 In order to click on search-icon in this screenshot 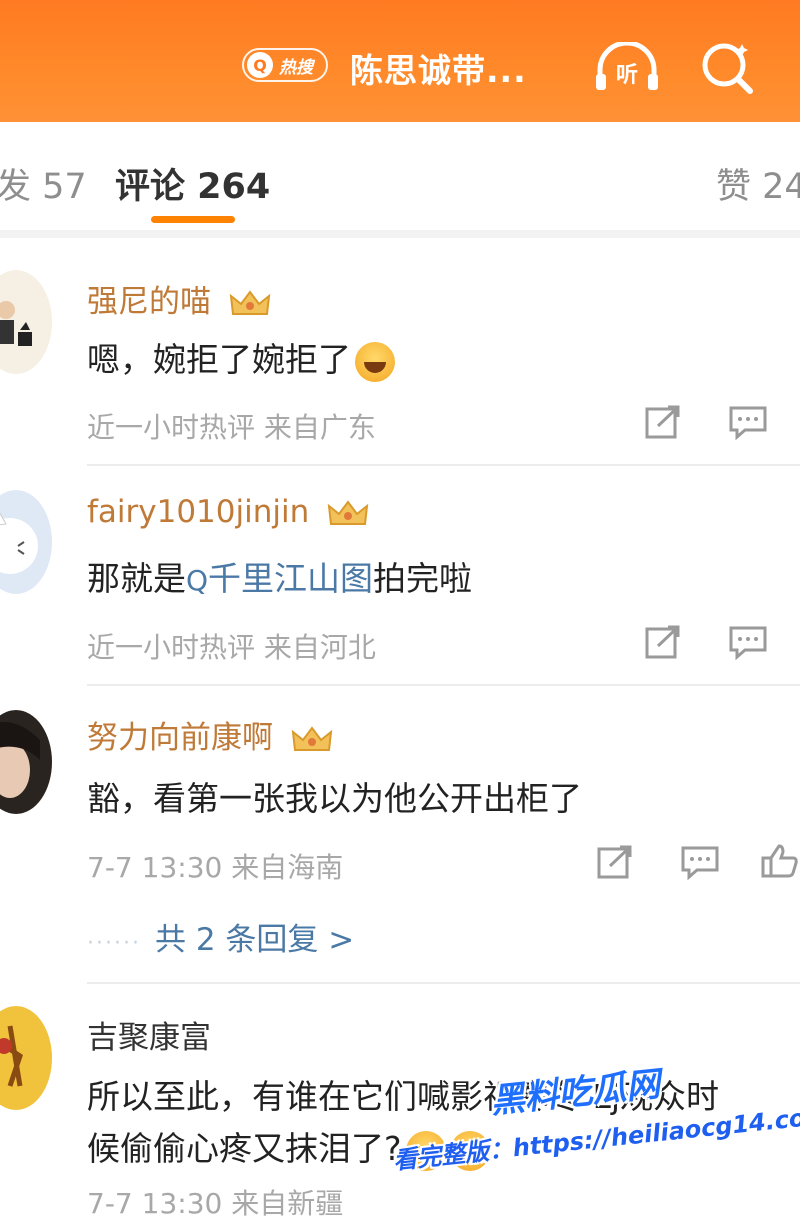, I will do `click(727, 66)`.